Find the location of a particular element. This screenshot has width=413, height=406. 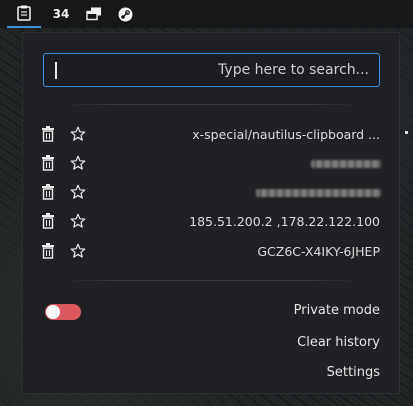

clipboard-icon is located at coordinates (24, 13).